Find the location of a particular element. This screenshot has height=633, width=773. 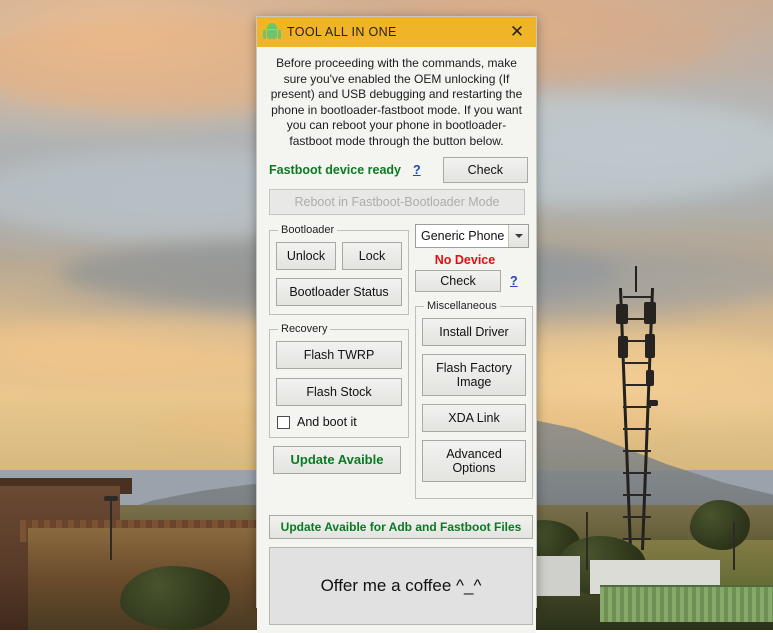

update-avaible-button: Update Avaible is located at coordinates (337, 460).